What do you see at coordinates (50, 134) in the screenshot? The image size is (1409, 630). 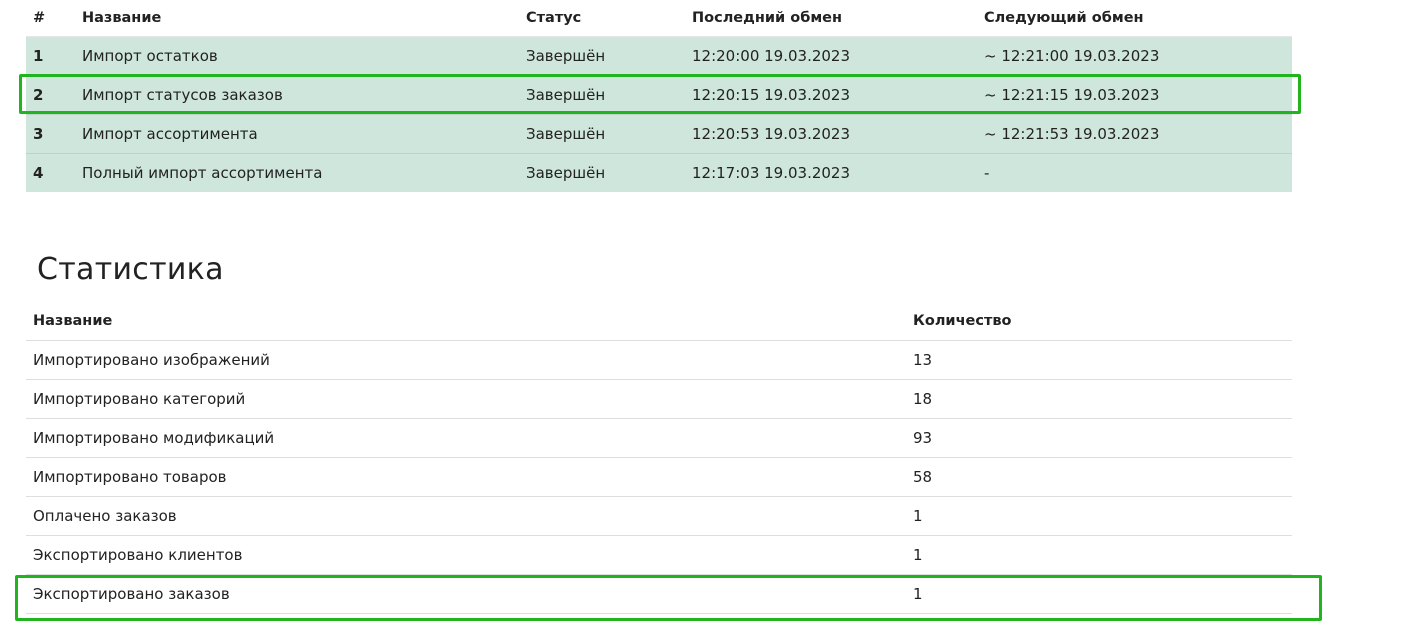 I see `exchange-number: 3` at bounding box center [50, 134].